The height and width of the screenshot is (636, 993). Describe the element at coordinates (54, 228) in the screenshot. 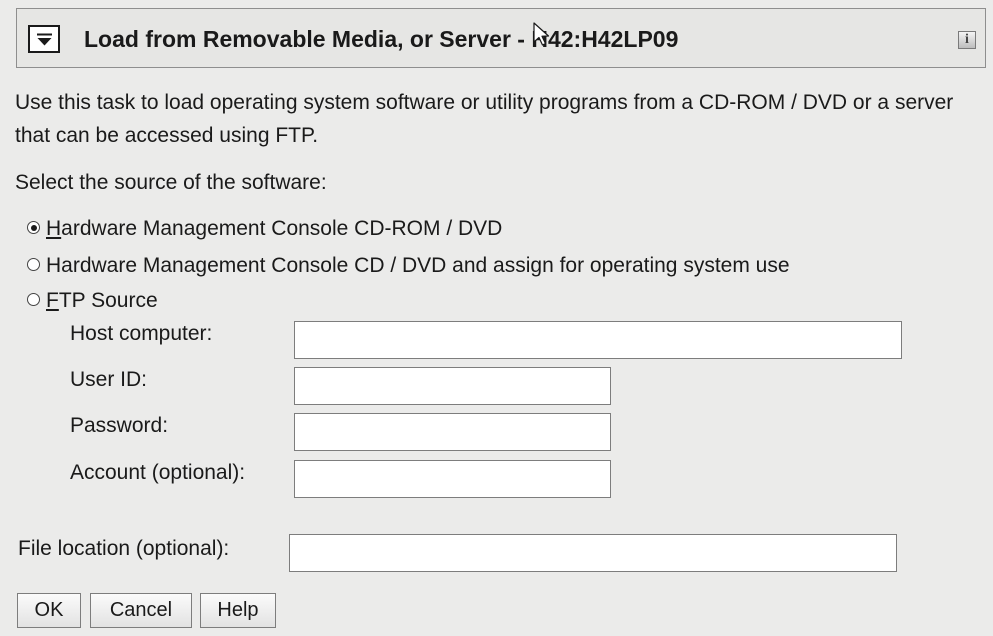

I see `mnemonic-char: H` at that location.